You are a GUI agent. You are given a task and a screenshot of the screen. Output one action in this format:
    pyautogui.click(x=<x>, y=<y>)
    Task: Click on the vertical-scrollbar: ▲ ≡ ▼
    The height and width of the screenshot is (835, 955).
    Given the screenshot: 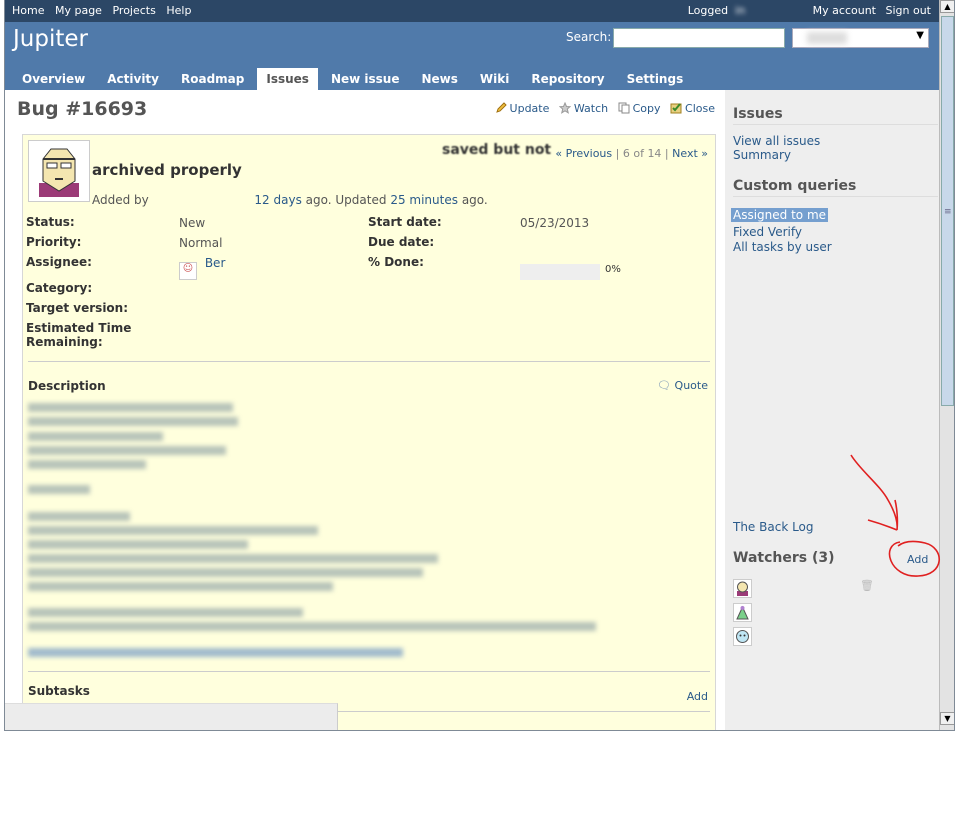 What is the action you would take?
    pyautogui.click(x=946, y=365)
    